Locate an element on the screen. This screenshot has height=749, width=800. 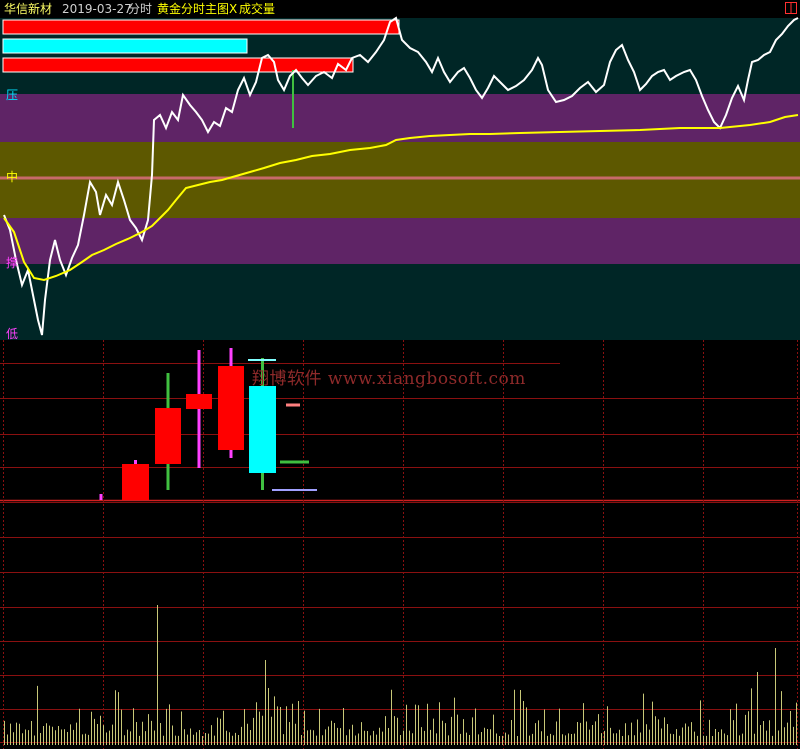
middle-band is located at coordinates (400, 180).